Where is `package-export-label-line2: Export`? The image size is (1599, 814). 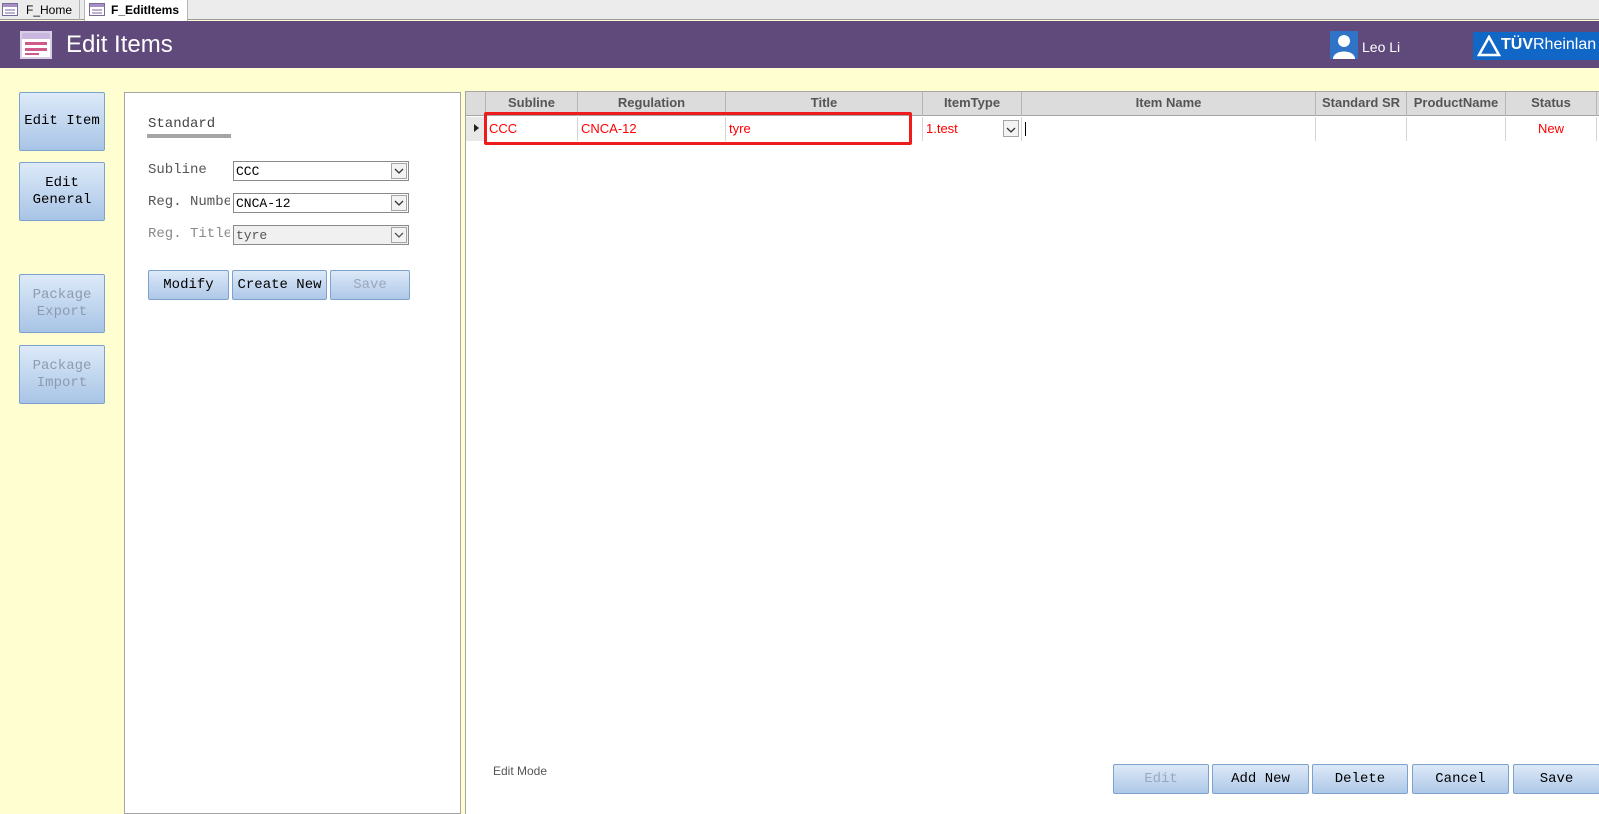
package-export-label-line2: Export is located at coordinates (62, 311).